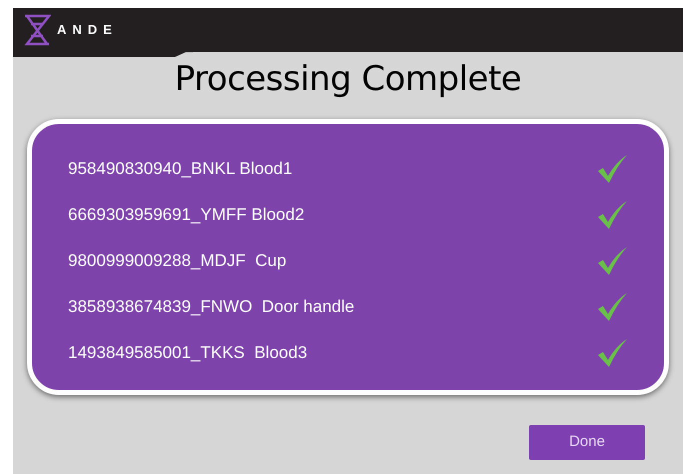 The image size is (689, 474). I want to click on sample-label: 958490830940_BNKL Blood1, so click(180, 169).